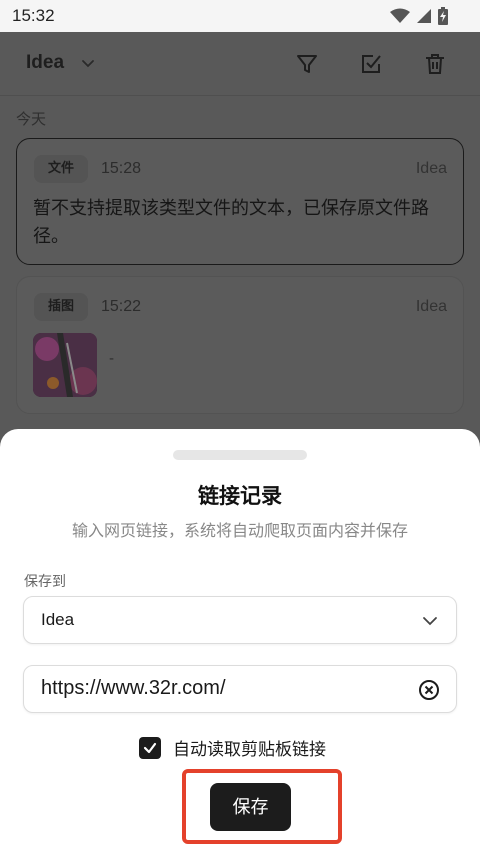  Describe the element at coordinates (112, 359) in the screenshot. I see `record-body: -` at that location.